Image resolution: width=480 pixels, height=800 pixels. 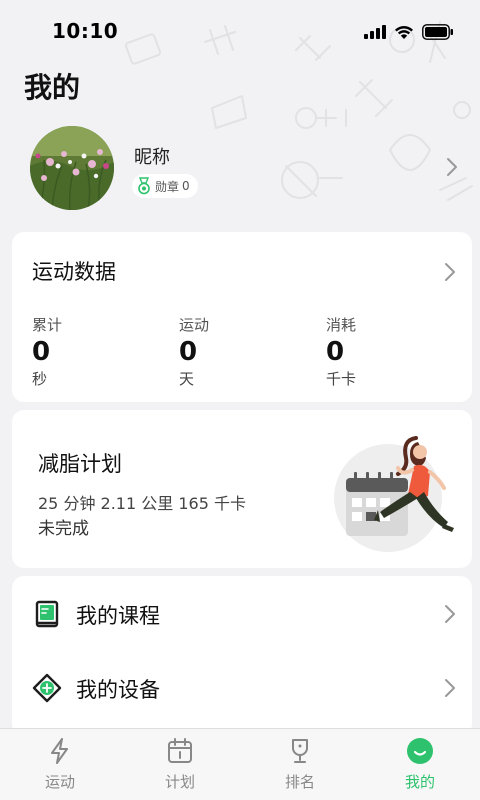 What do you see at coordinates (242, 613) in the screenshot?
I see `menu-item-my-courses: 我的课程` at bounding box center [242, 613].